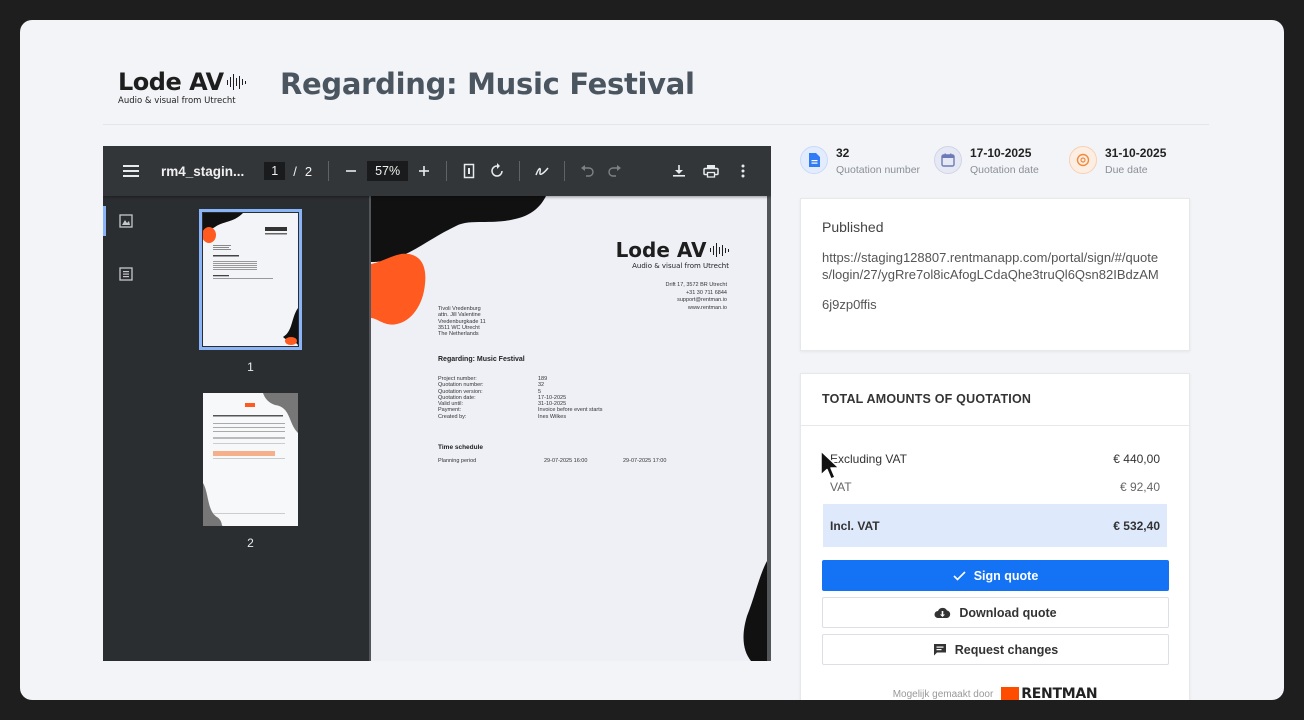 The image size is (1304, 720). Describe the element at coordinates (171, 82) in the screenshot. I see `logo-text: Lode AV` at that location.